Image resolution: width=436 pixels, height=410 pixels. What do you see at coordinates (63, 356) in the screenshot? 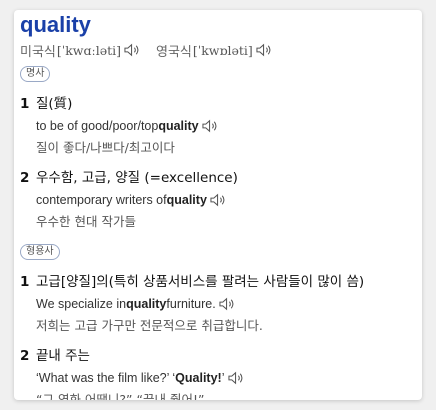
I see `sense-definition: 끝내 주는` at bounding box center [63, 356].